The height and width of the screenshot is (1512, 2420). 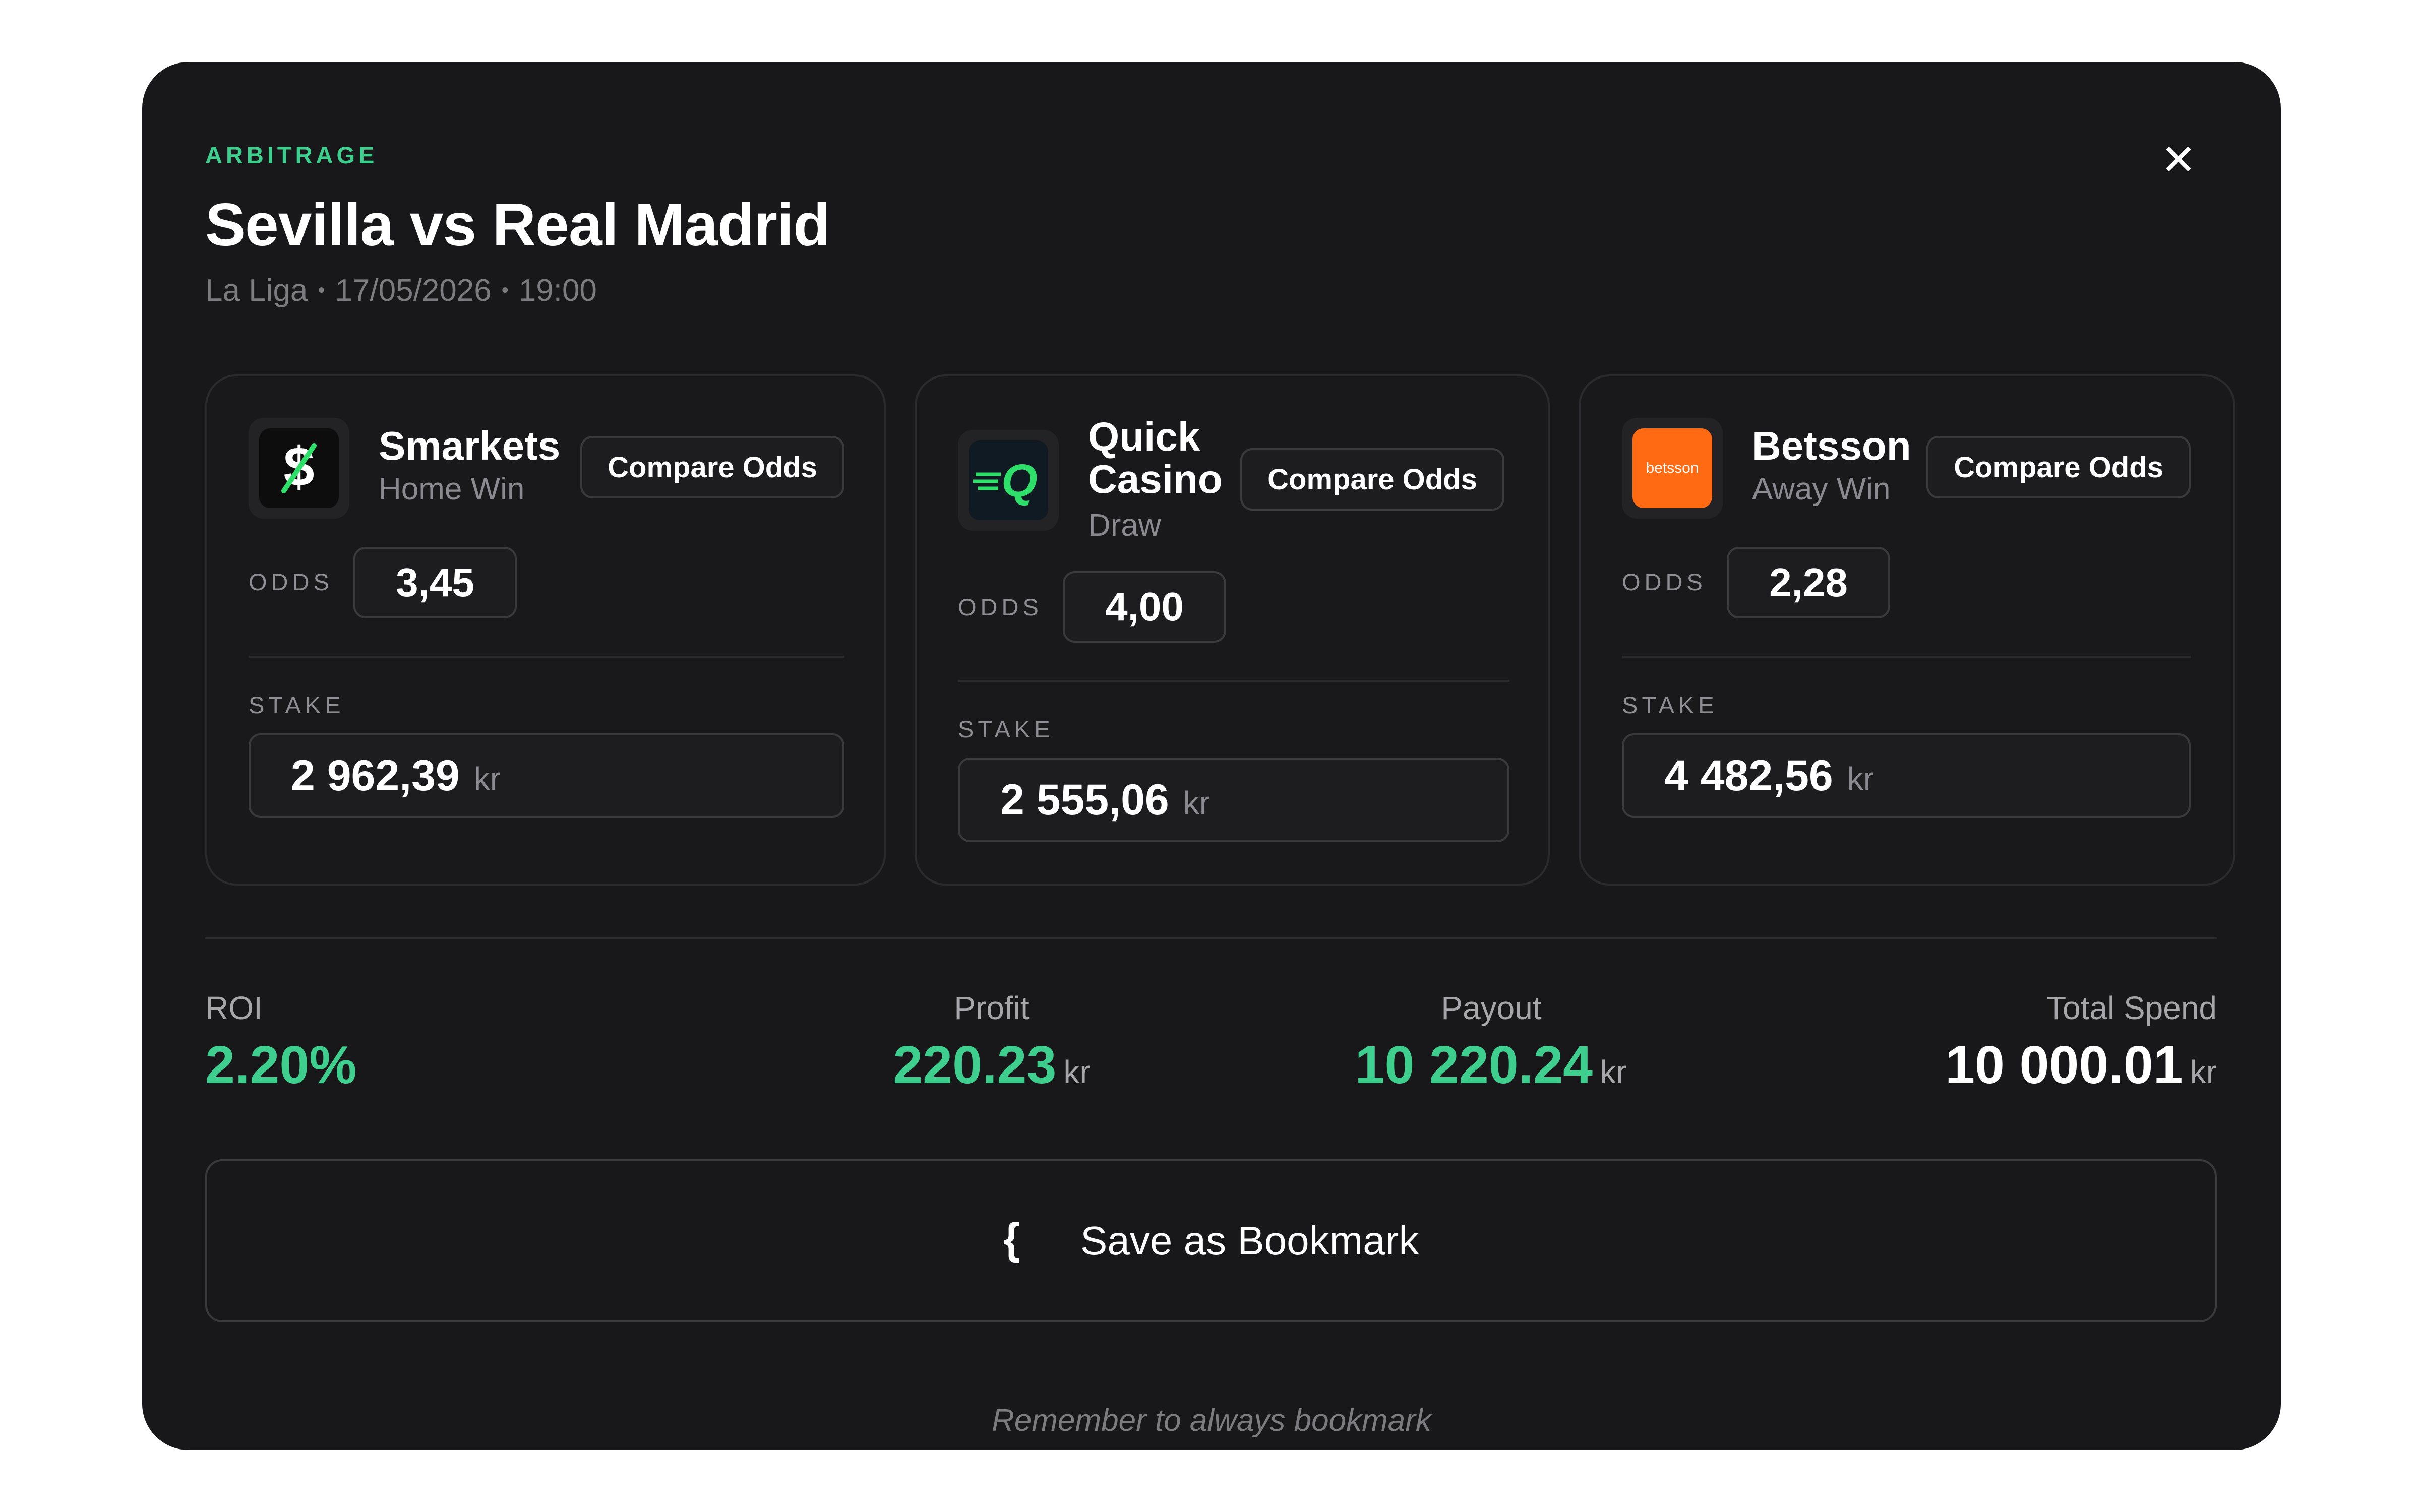 What do you see at coordinates (2131, 1008) in the screenshot?
I see `total-spend-label: Total Spend` at bounding box center [2131, 1008].